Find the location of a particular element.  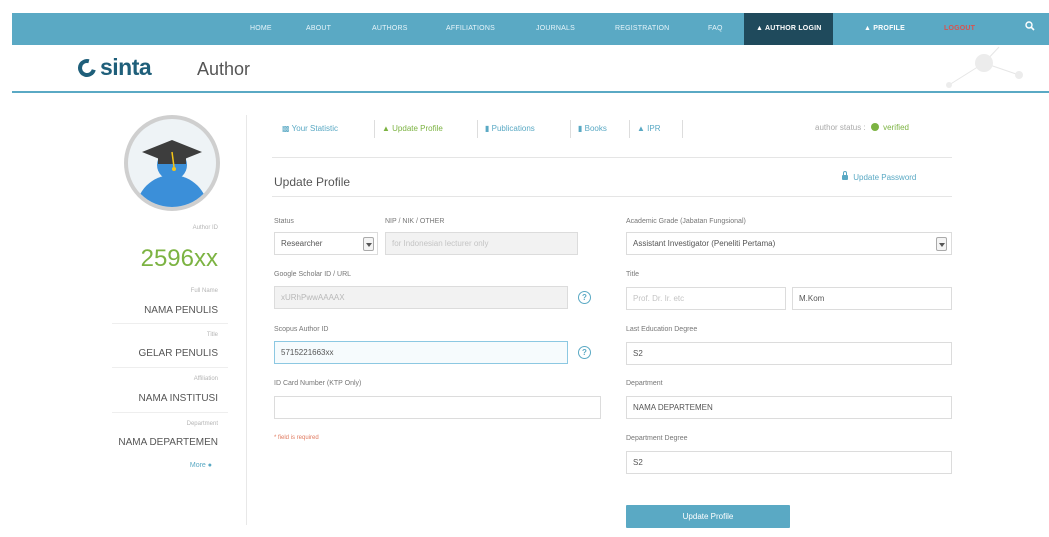

tab-update-profile: ▲ Update Profile is located at coordinates (412, 129).